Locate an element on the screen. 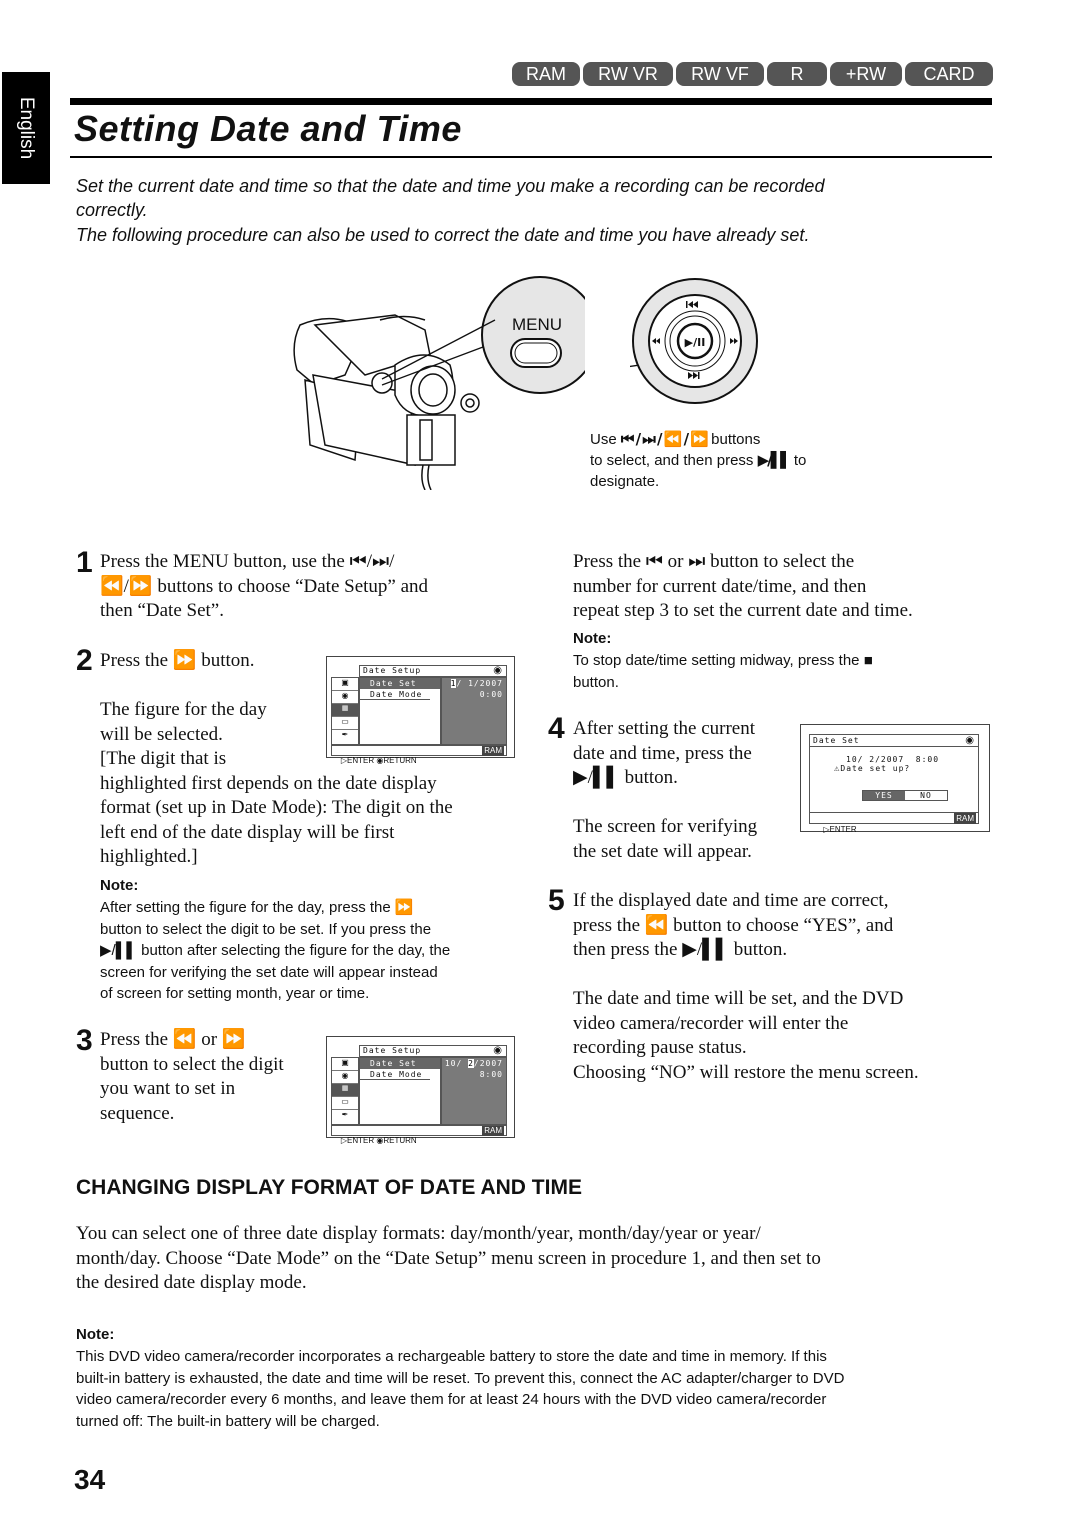  step-3-note-label: Note: is located at coordinates (592, 638).